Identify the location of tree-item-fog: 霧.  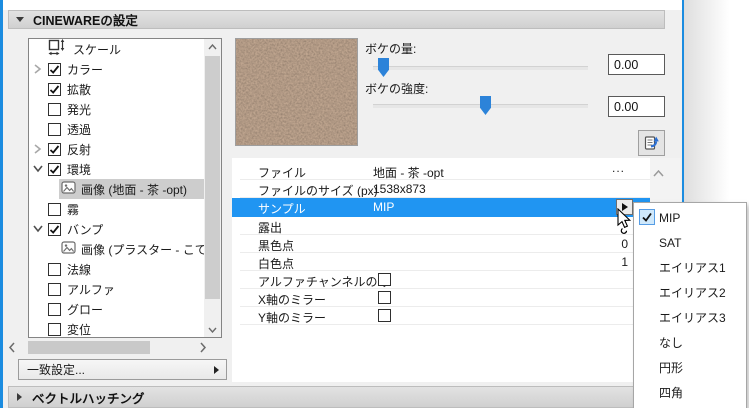
(116, 209).